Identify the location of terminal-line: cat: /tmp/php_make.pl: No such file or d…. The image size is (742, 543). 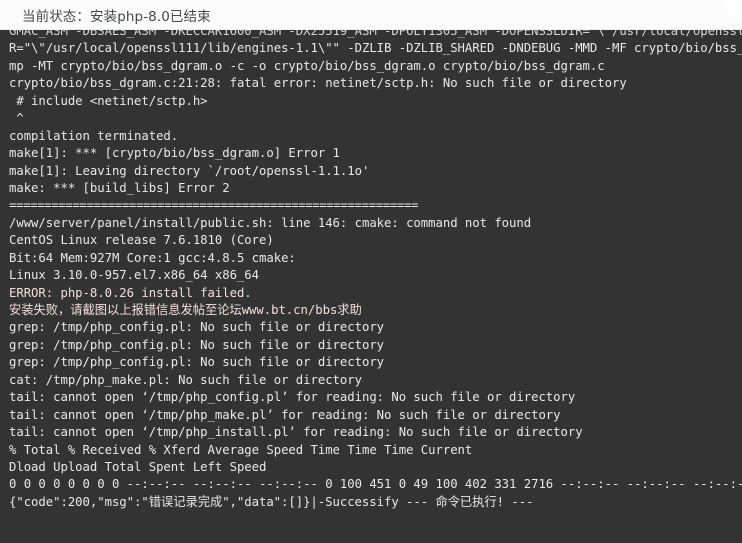
(185, 379).